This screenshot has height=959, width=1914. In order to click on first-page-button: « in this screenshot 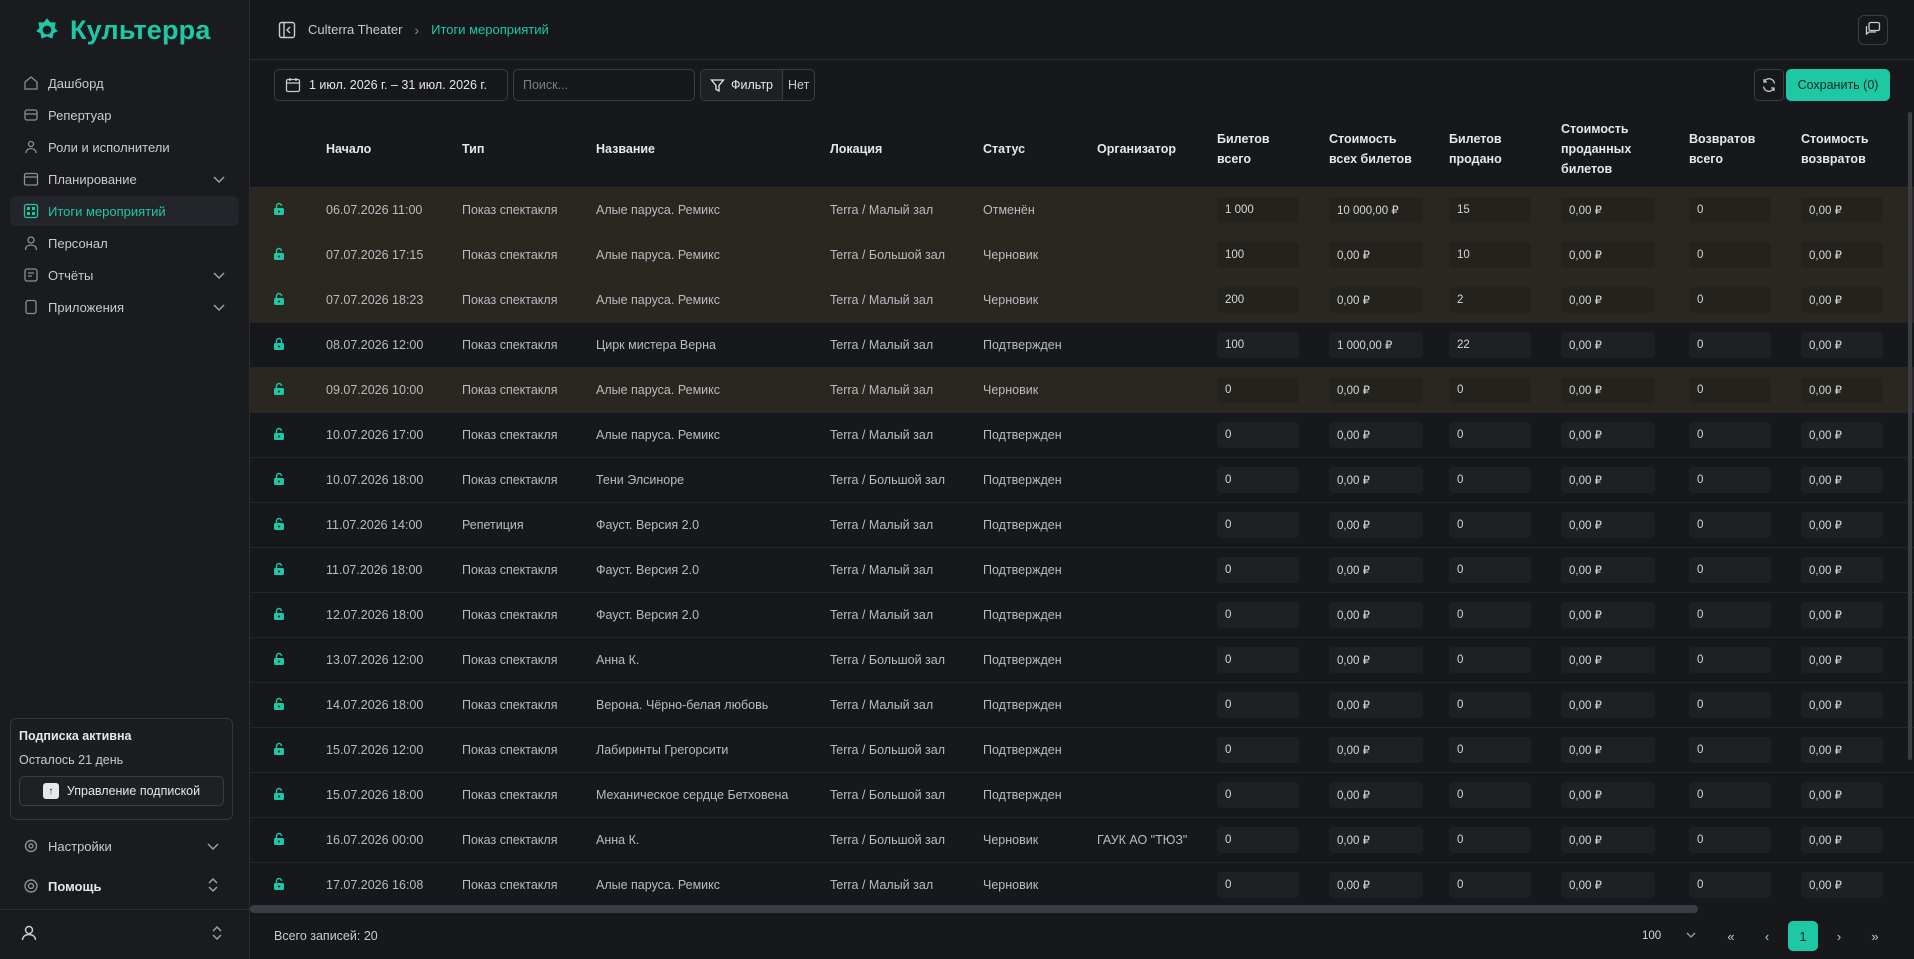, I will do `click(1731, 936)`.